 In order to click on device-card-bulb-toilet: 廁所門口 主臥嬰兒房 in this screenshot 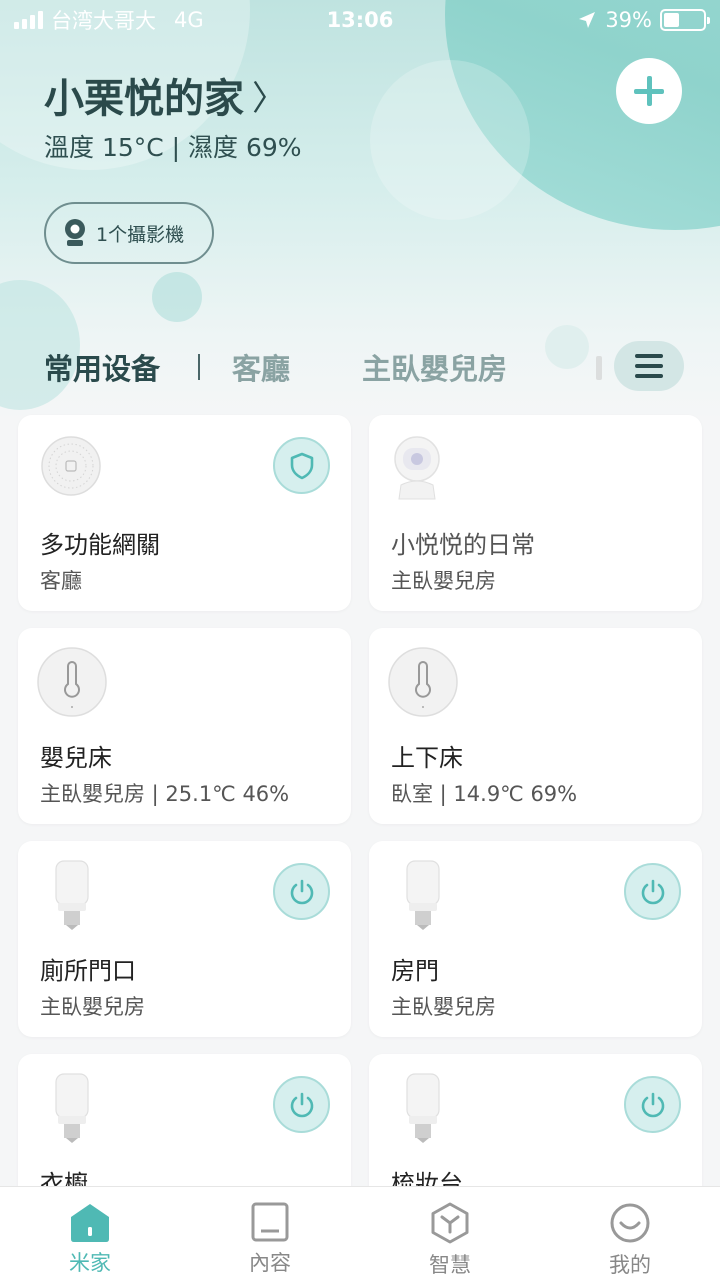, I will do `click(184, 939)`.